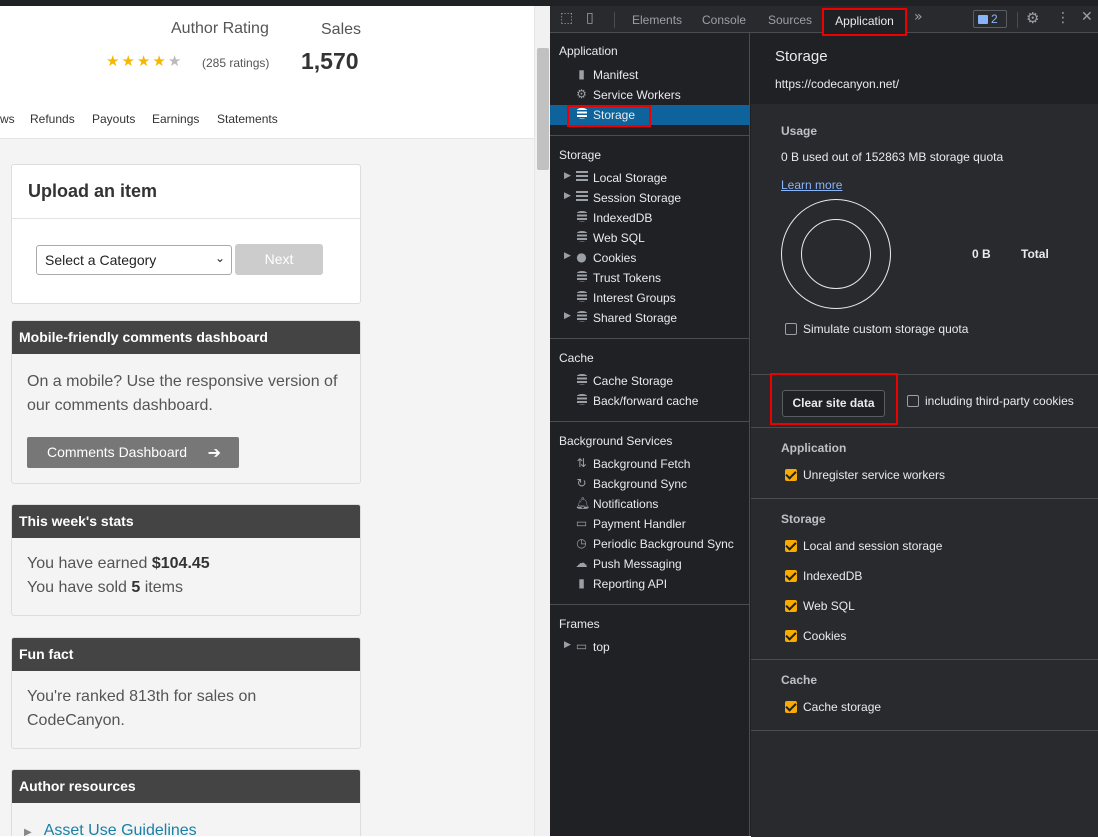 This screenshot has height=837, width=1098. I want to click on sidebar-item-storage: Storage, so click(650, 116).